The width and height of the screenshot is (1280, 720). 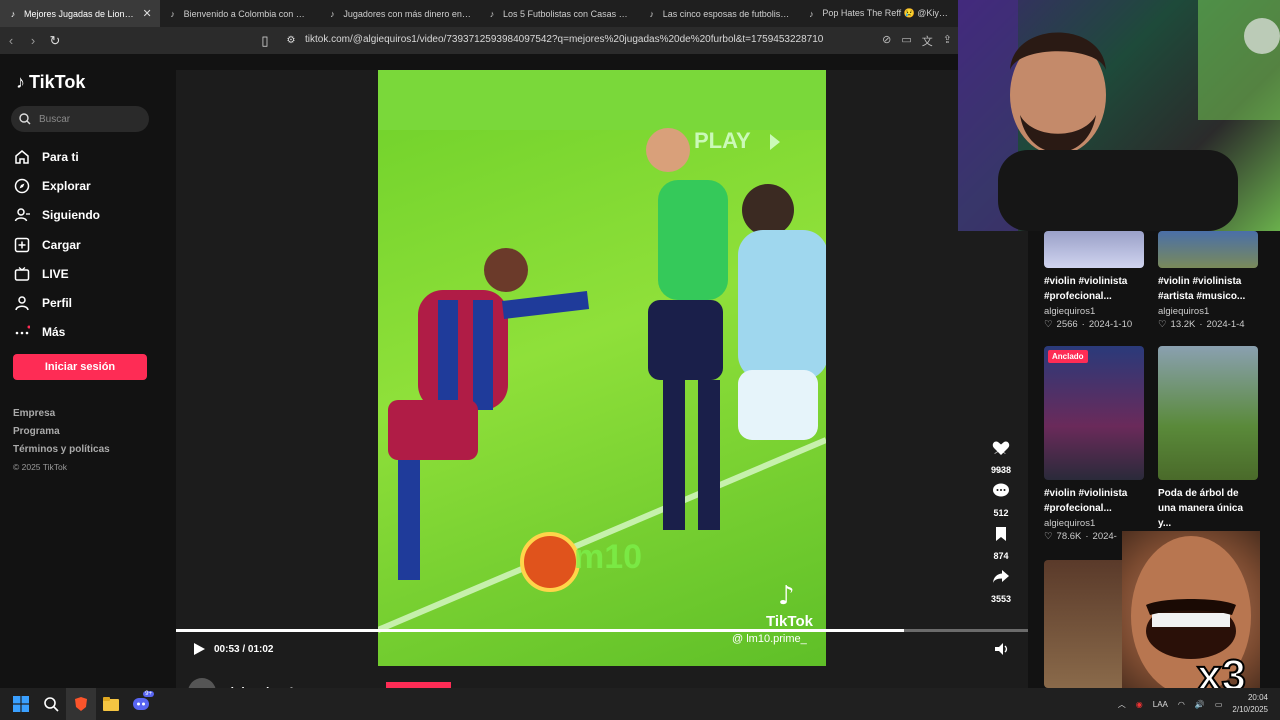 What do you see at coordinates (1068, 356) in the screenshot?
I see `pinned-badge: Anclado` at bounding box center [1068, 356].